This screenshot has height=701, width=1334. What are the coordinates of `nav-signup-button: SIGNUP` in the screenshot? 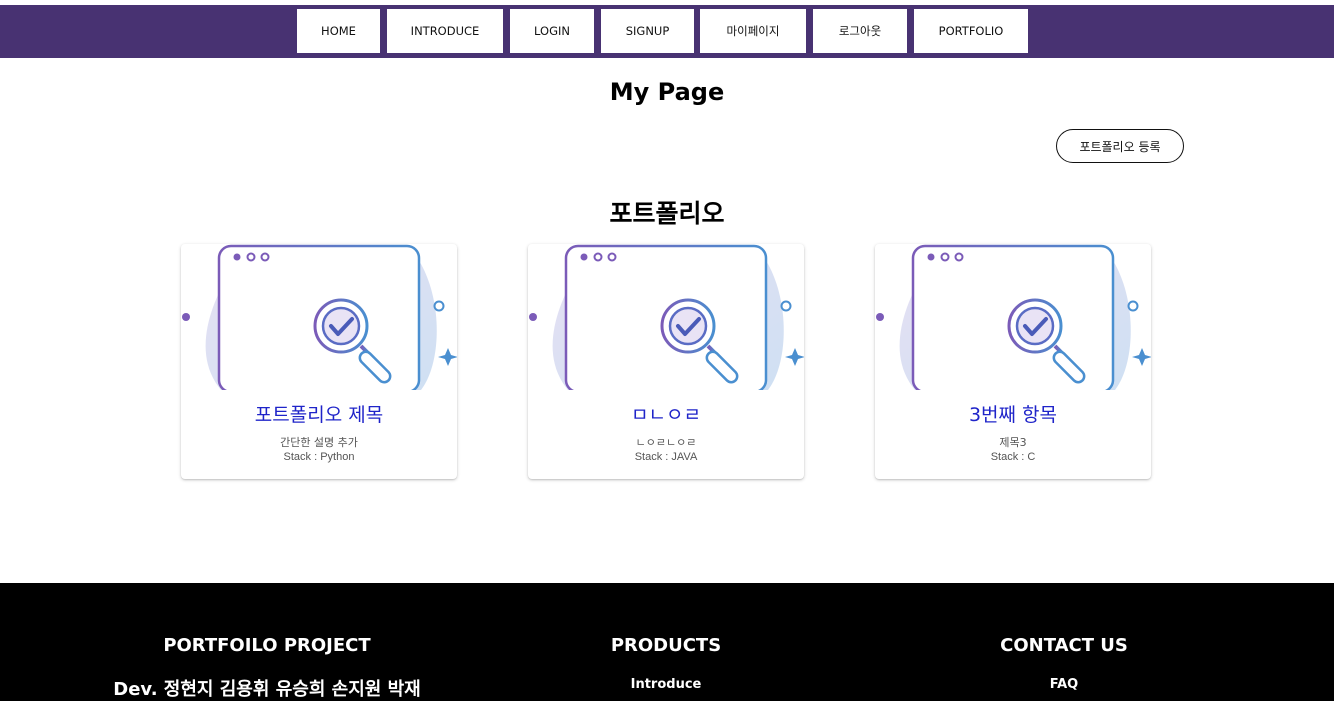 It's located at (647, 31).